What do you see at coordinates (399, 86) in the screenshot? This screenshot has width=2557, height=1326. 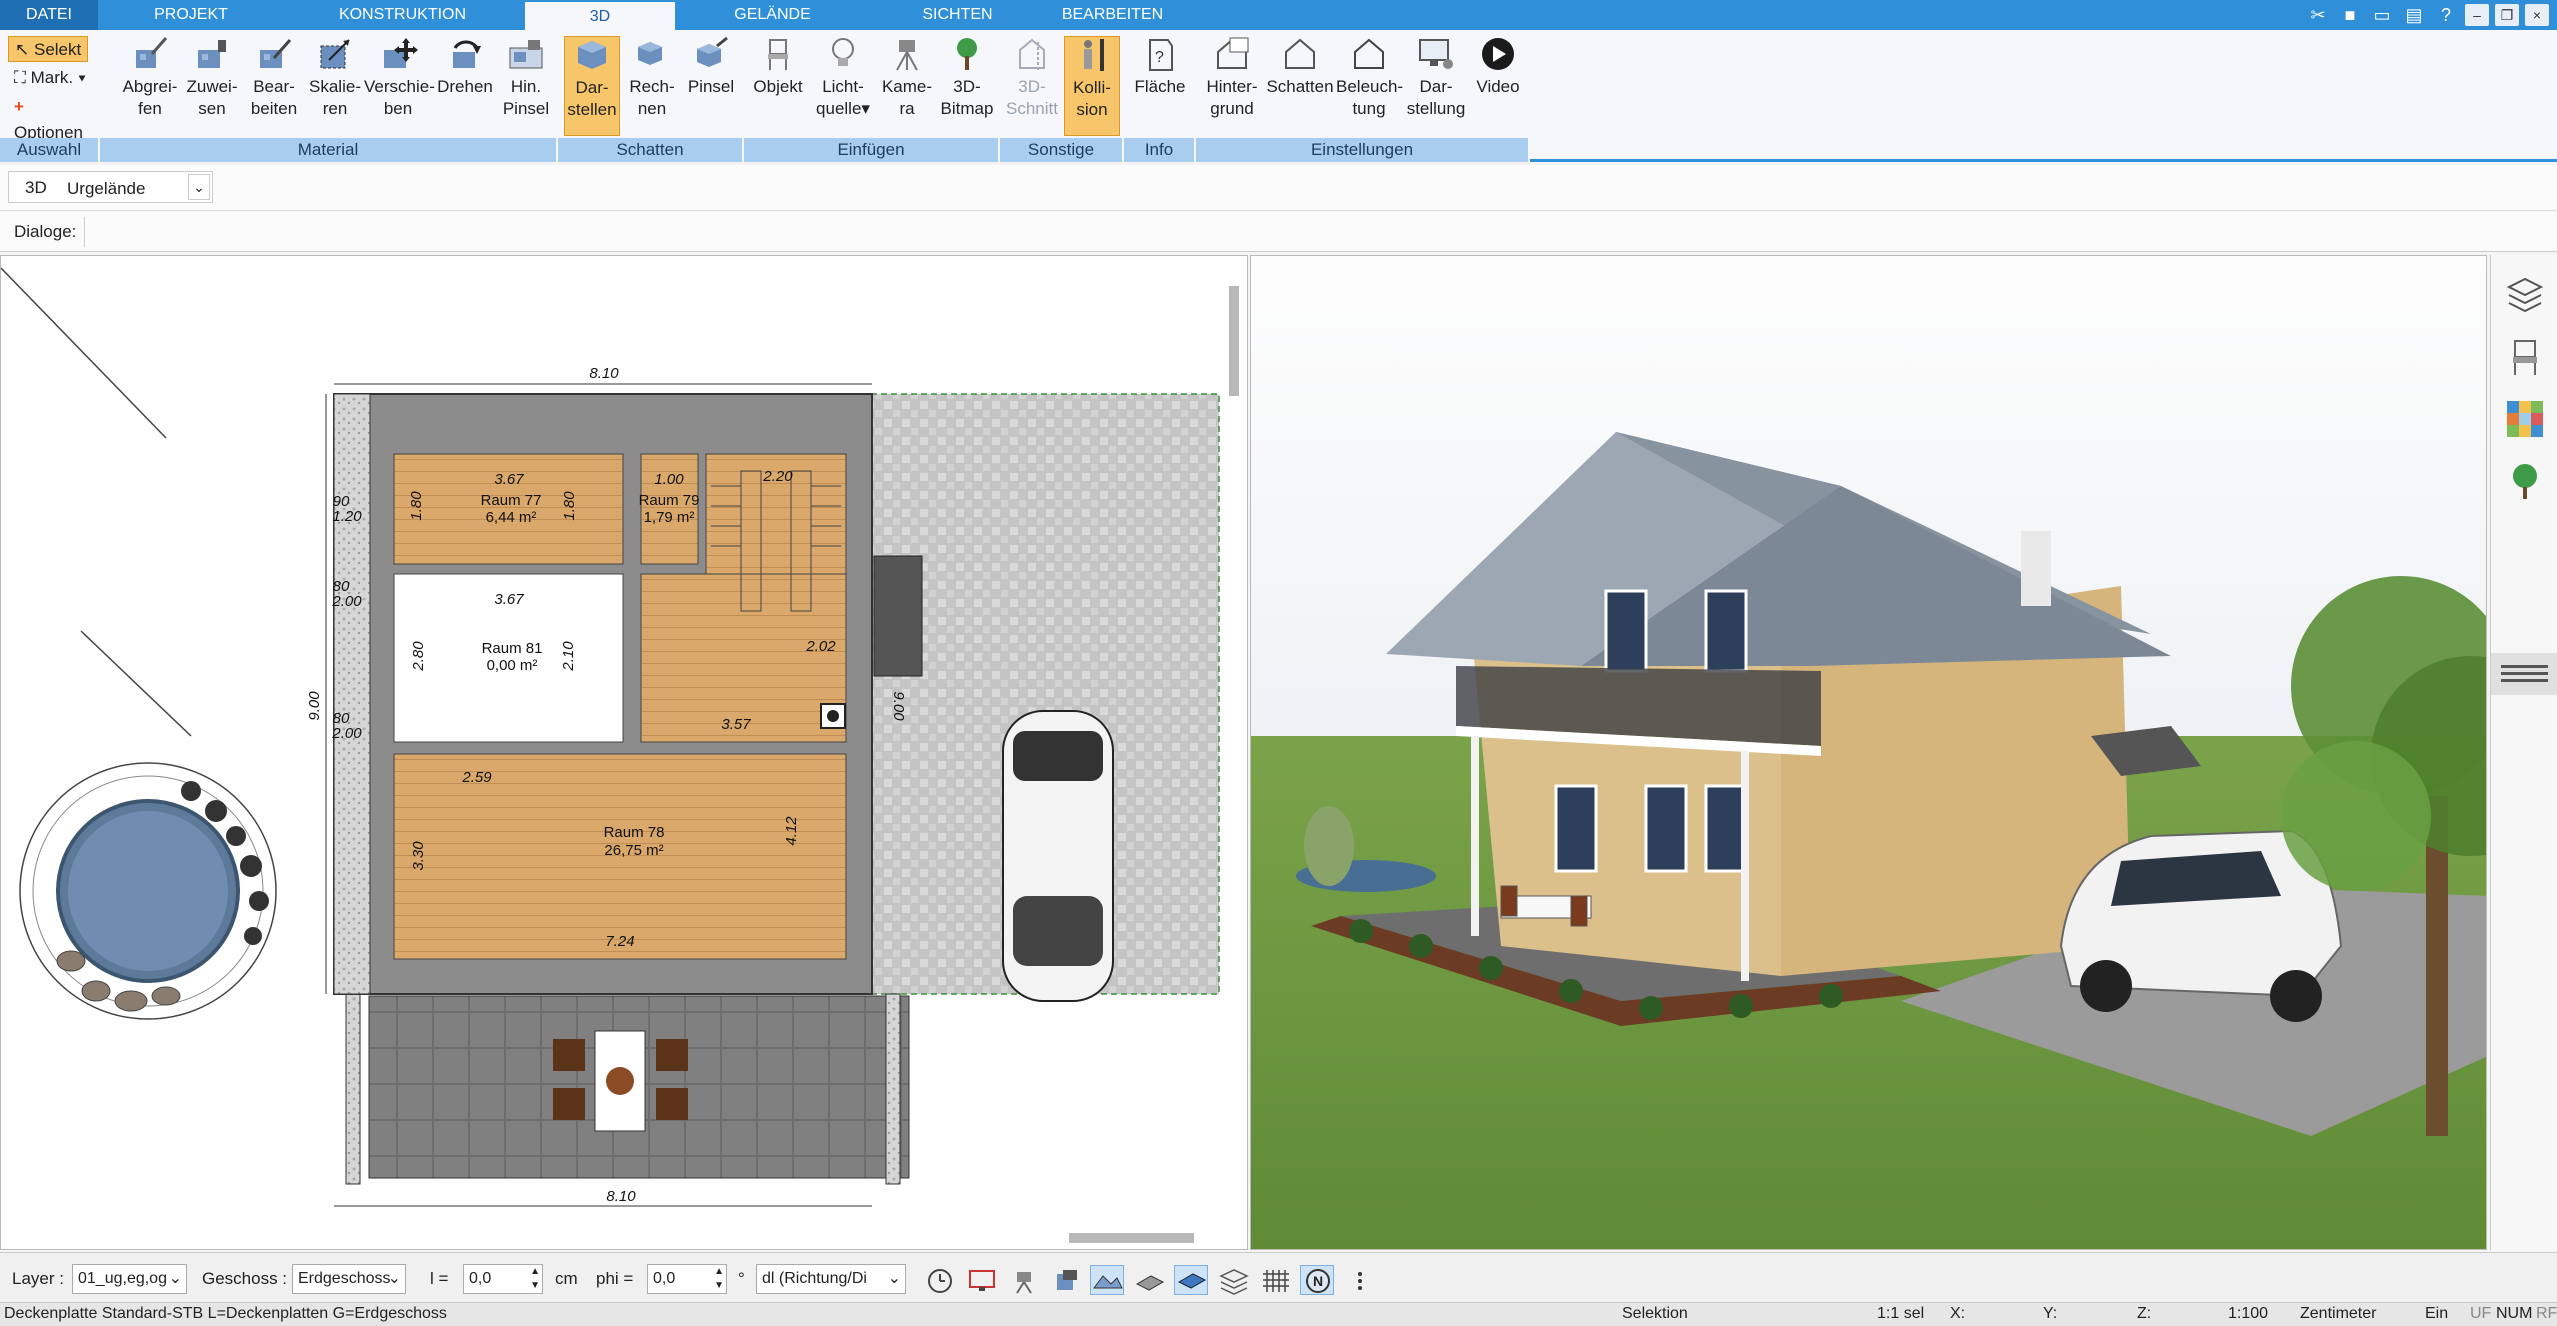 I see `verschieben-button: Verschie-ben` at bounding box center [399, 86].